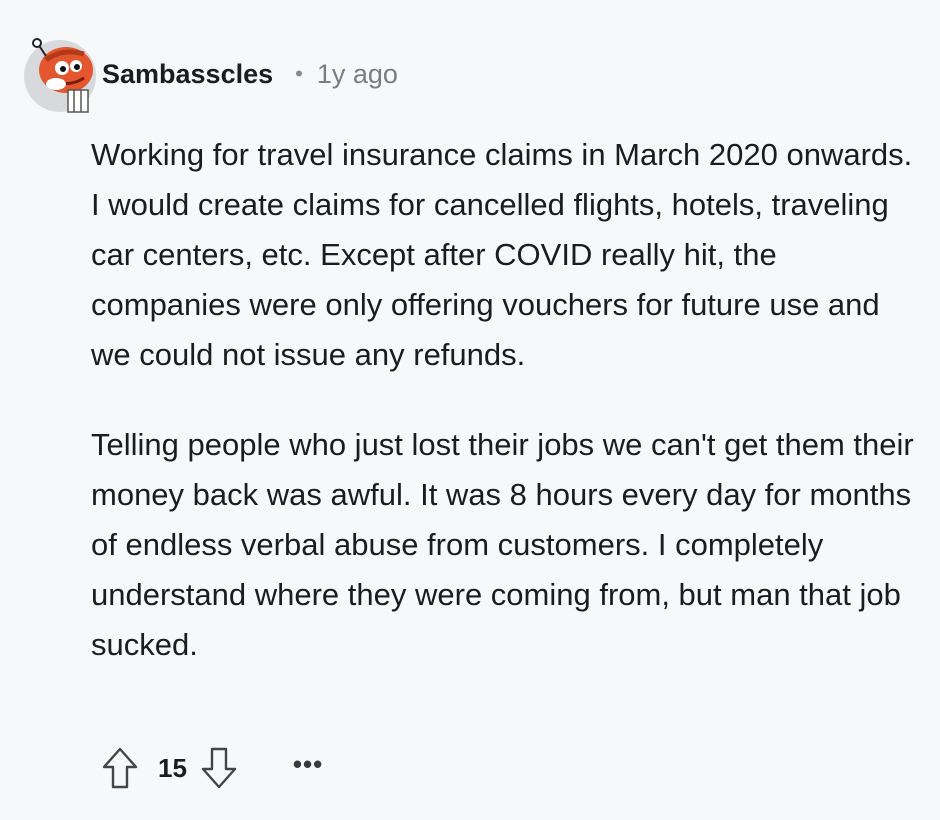  Describe the element at coordinates (308, 766) in the screenshot. I see `more-options-icon: •••` at that location.